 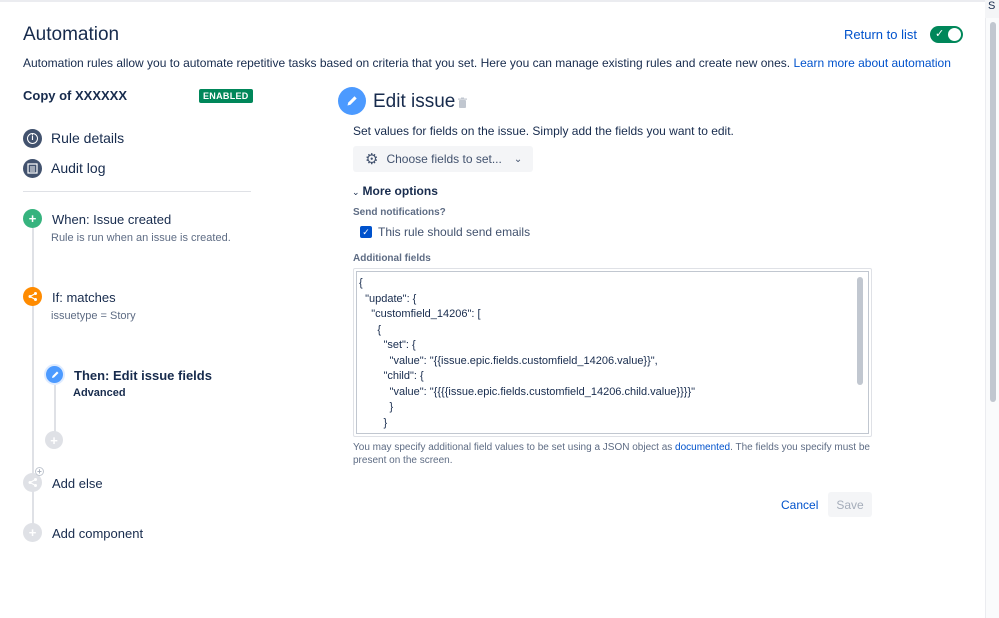 I want to click on corner-tab: S, so click(x=992, y=9).